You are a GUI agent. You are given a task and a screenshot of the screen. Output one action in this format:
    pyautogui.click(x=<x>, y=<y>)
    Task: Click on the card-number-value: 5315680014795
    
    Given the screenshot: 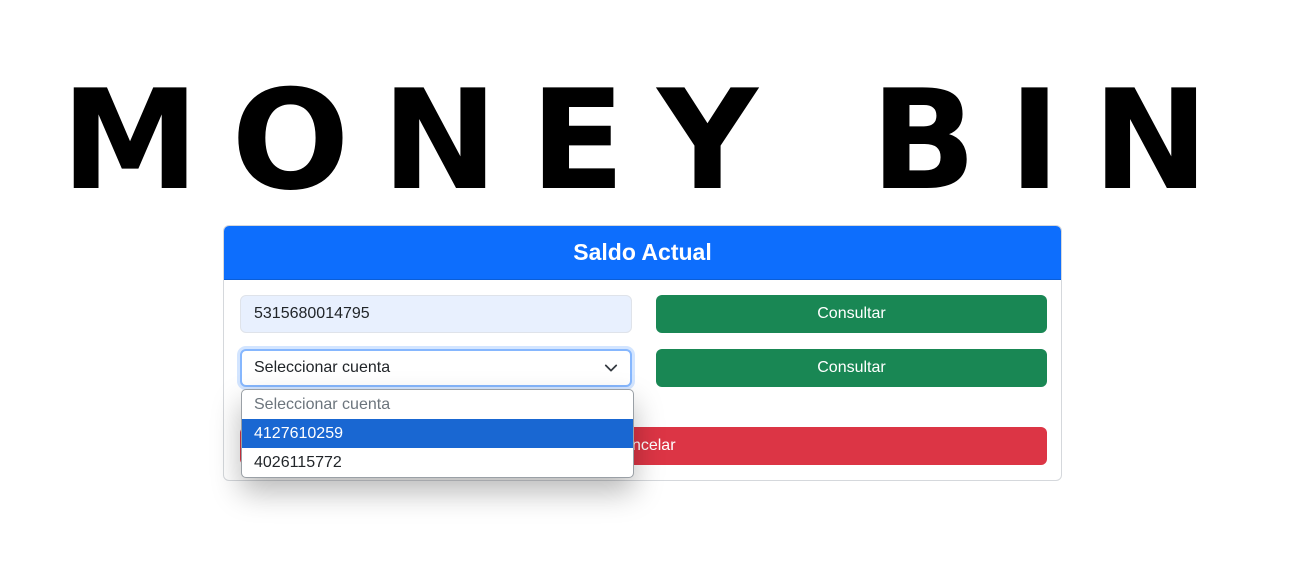 What is the action you would take?
    pyautogui.click(x=312, y=313)
    